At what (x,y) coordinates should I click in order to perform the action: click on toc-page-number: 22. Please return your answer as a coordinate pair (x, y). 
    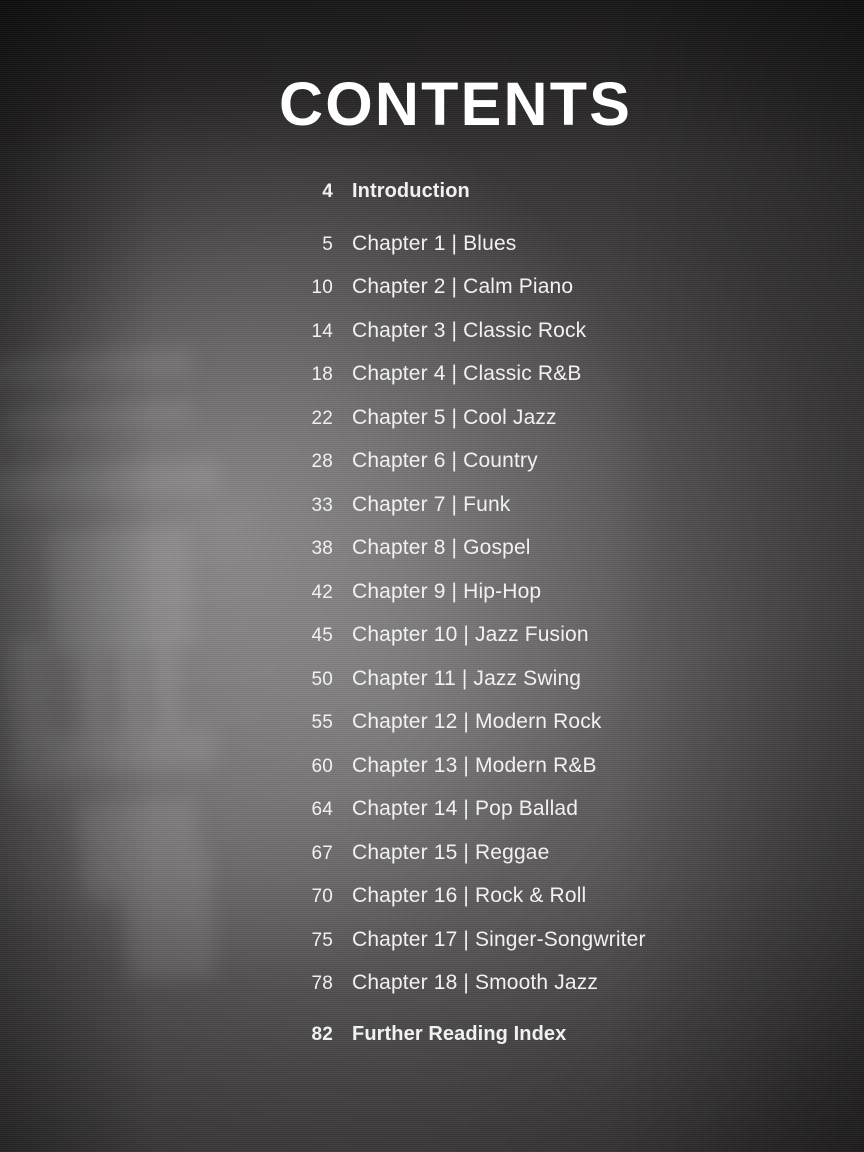
    Looking at the image, I should click on (322, 418).